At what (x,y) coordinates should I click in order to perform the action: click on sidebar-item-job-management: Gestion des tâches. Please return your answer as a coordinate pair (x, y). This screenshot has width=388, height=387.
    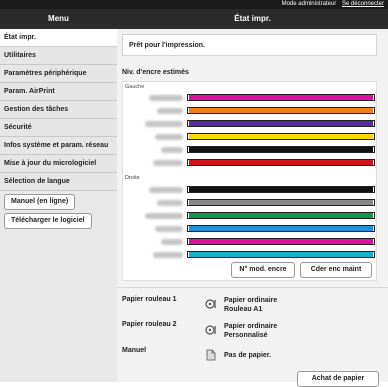
    Looking at the image, I should click on (58, 110).